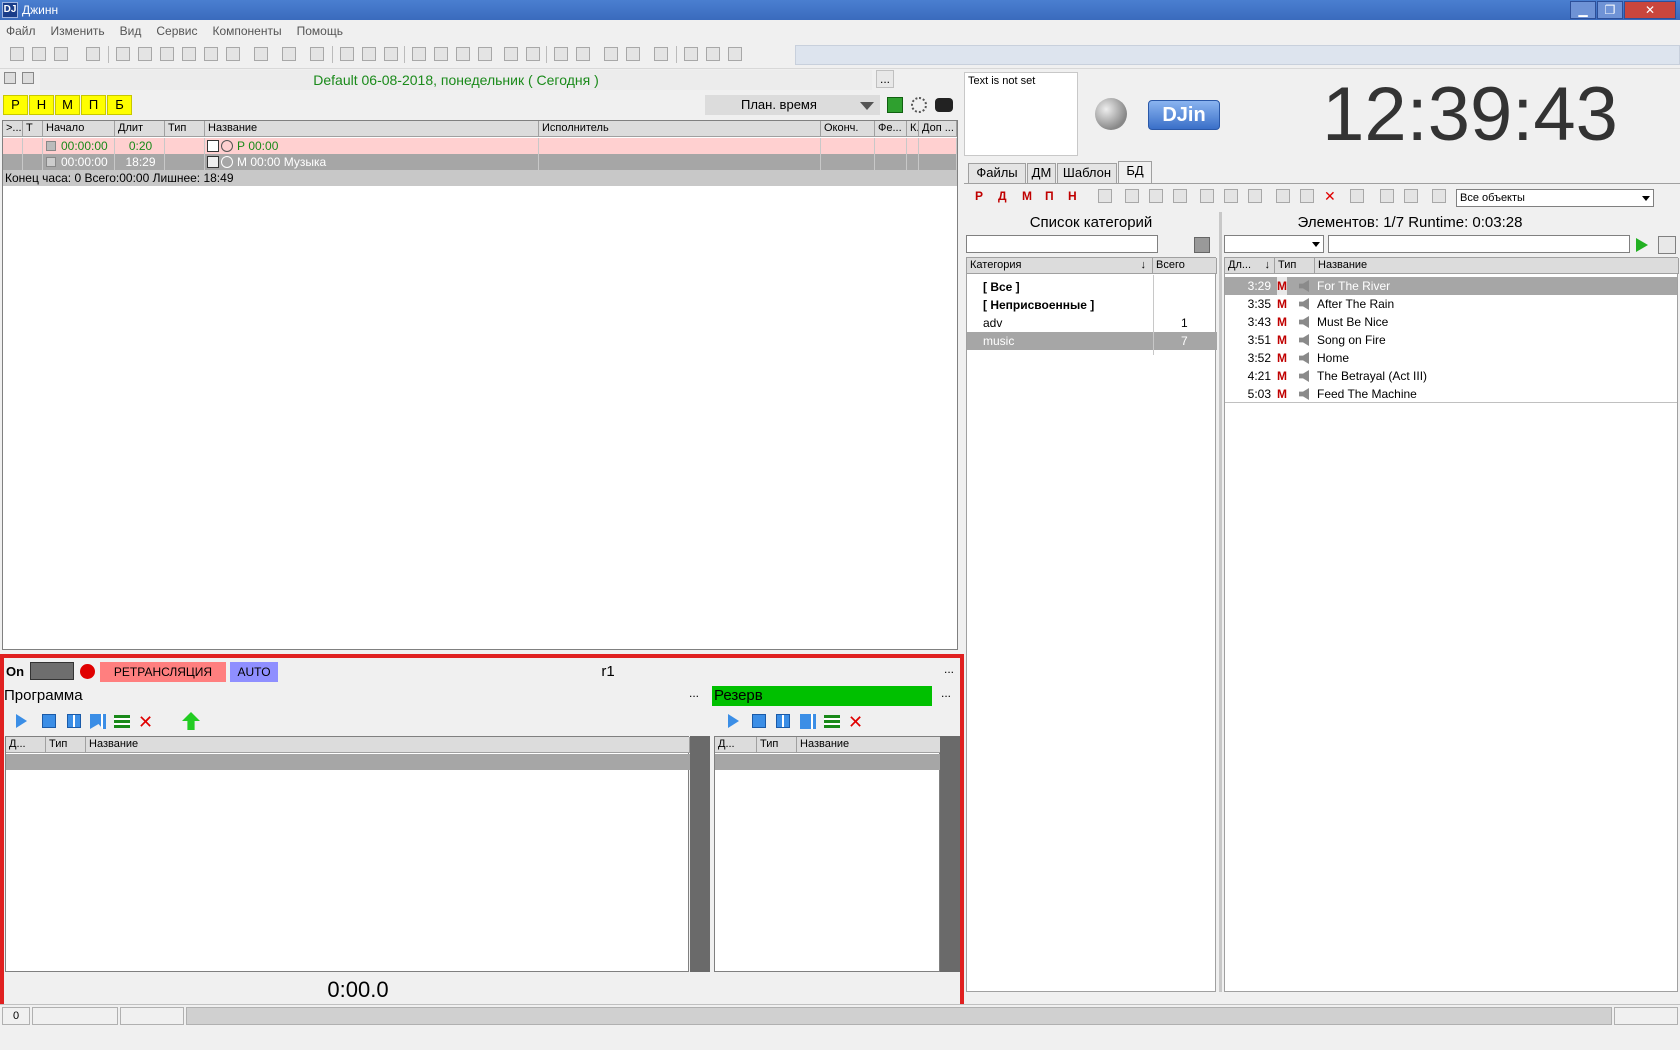 The height and width of the screenshot is (1050, 1680). I want to click on fade4-icon, so click(485, 54).